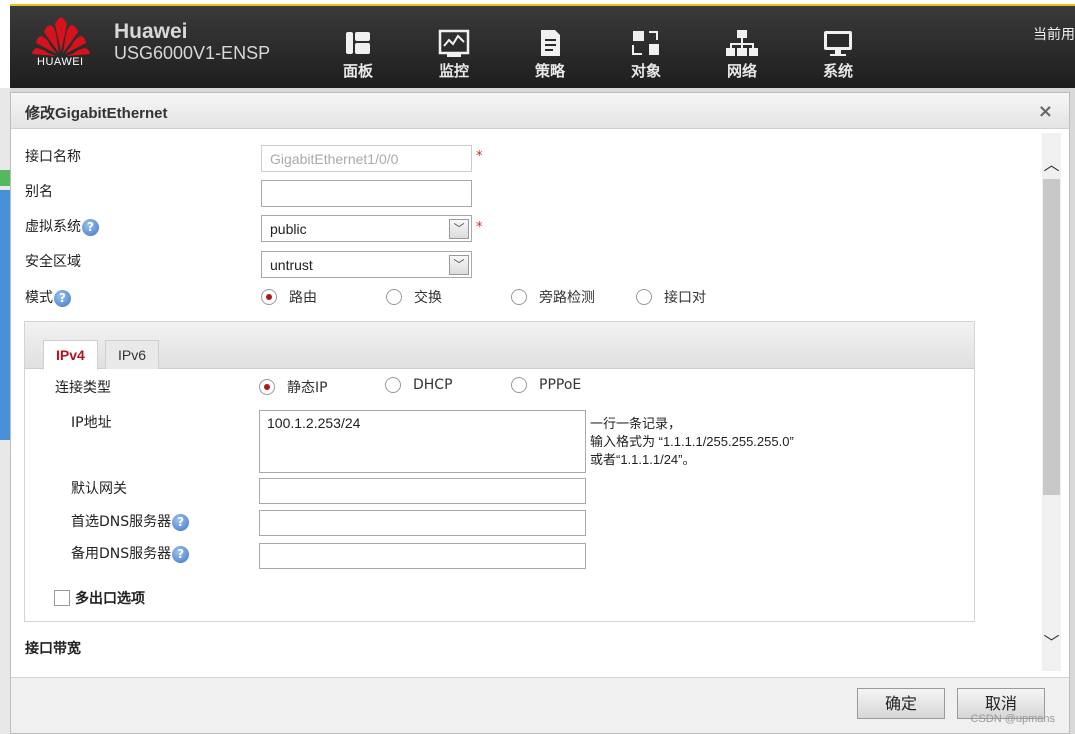 The image size is (1075, 734). What do you see at coordinates (838, 43) in the screenshot?
I see `system-icon` at bounding box center [838, 43].